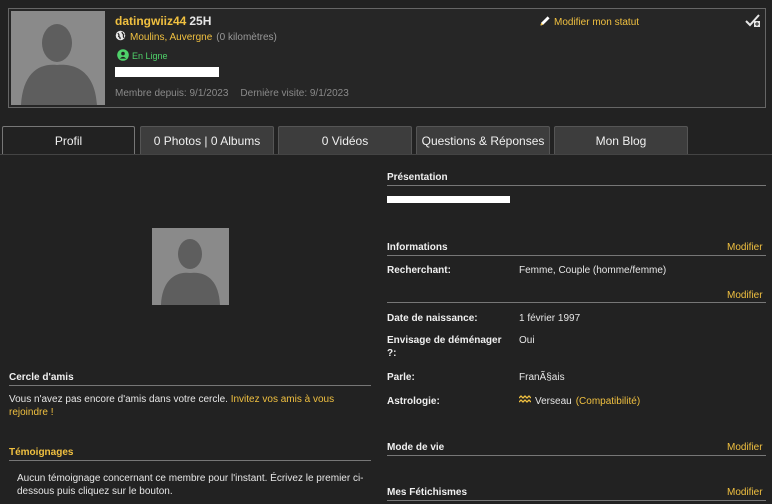 Image resolution: width=772 pixels, height=504 pixels. What do you see at coordinates (593, 270) in the screenshot?
I see `seeking-value: Femme, Couple (homme/femme)` at bounding box center [593, 270].